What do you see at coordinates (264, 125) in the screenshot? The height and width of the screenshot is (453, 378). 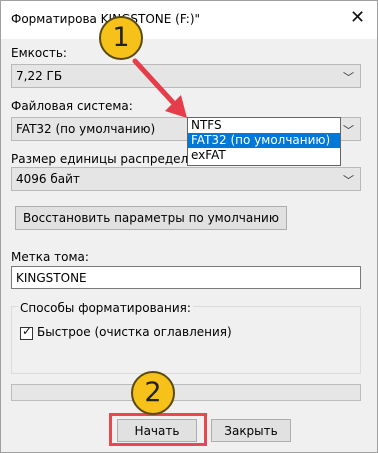 I see `filesystem-option-ntfs: NTFS` at bounding box center [264, 125].